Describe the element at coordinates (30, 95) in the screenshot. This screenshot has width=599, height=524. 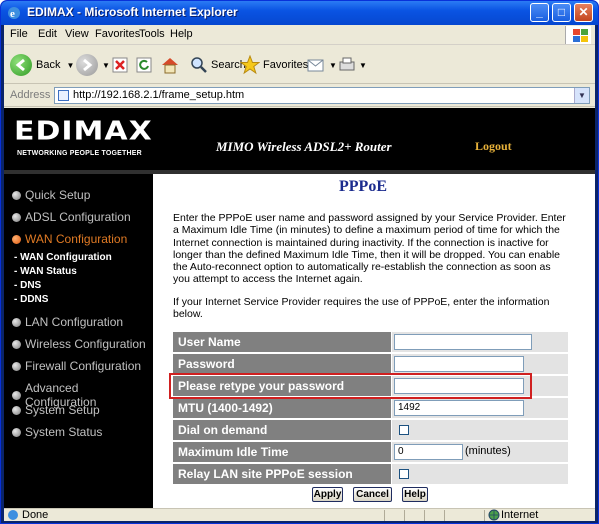
I see `address-label: Address` at that location.